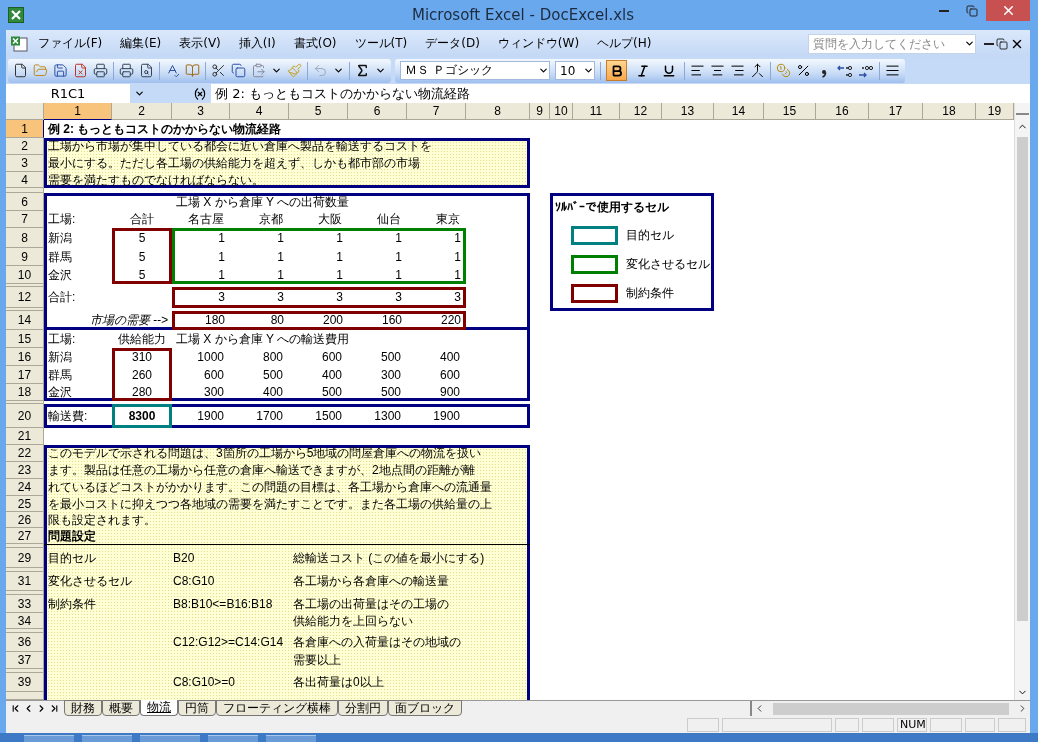 The width and height of the screenshot is (1038, 742). Describe the element at coordinates (25, 470) in the screenshot. I see `row-header: 23` at that location.